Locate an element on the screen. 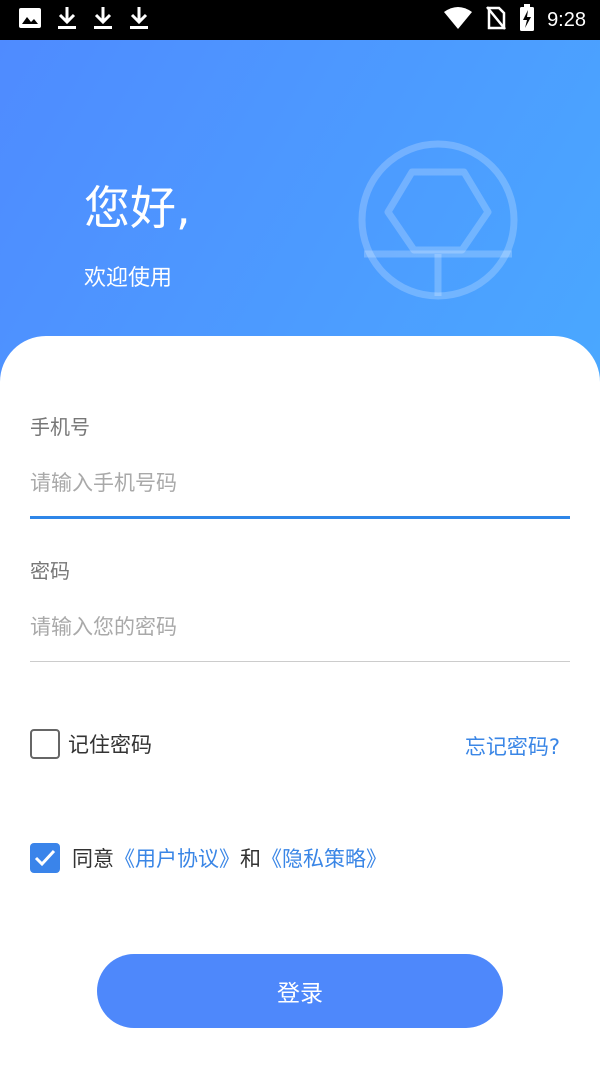 The image size is (600, 1067). system-icons: 9:28 is located at coordinates (514, 20).